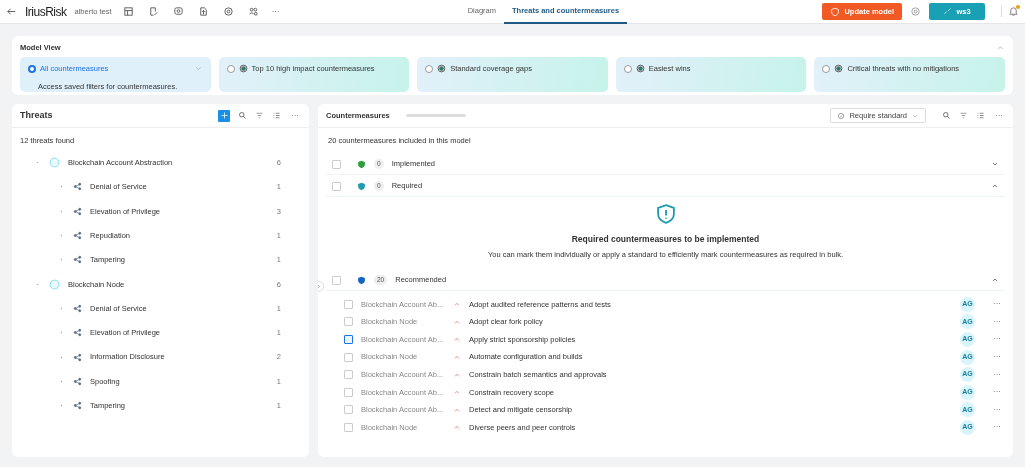 This screenshot has height=467, width=1025. Describe the element at coordinates (153, 11) in the screenshot. I see `edit-document-icon` at that location.